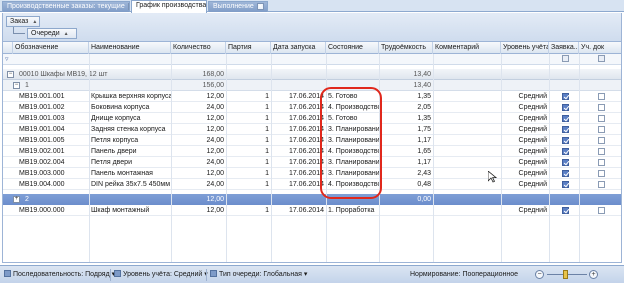 This screenshot has height=283, width=624. I want to click on group-row-queue-1: − 1 156,00 13,40, so click(312, 85).